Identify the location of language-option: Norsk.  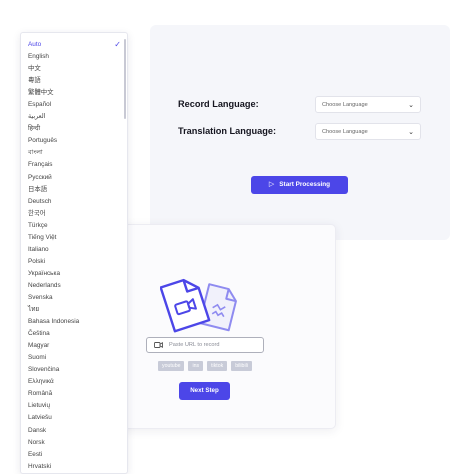
(74, 443).